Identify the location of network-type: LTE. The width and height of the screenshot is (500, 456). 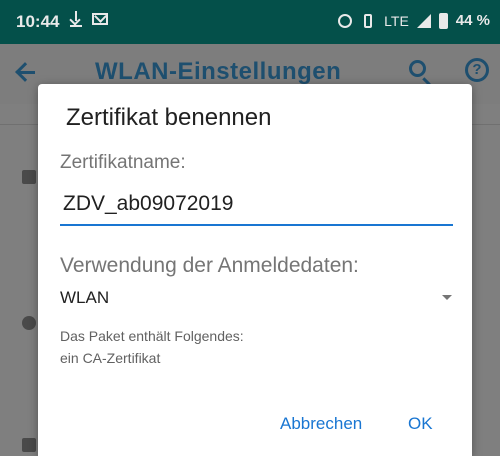
(396, 20).